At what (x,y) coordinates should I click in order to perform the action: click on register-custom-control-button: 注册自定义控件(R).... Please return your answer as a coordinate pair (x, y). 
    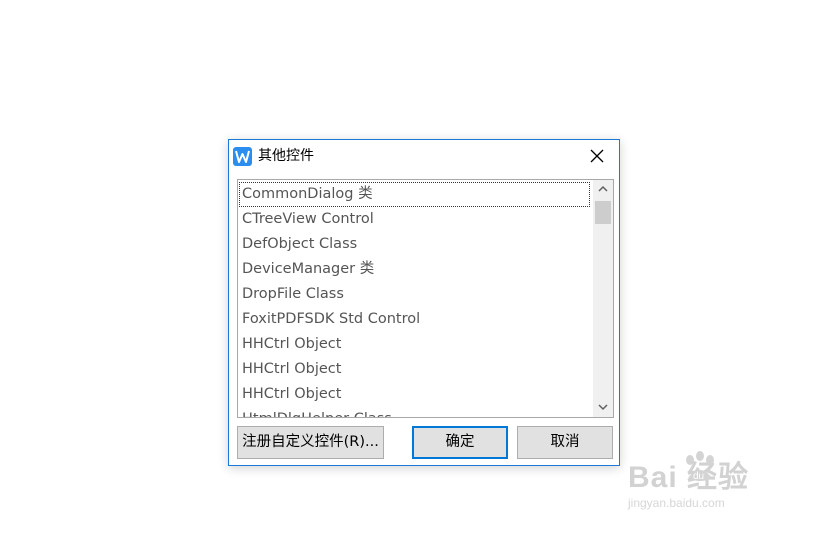
    Looking at the image, I should click on (310, 442).